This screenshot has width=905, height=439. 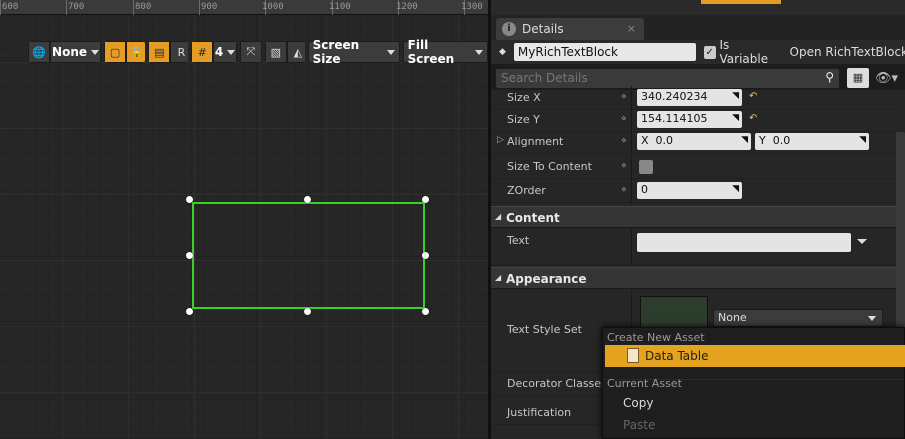 I want to click on alignment-x-field: X 0.0 ◥, so click(x=694, y=141).